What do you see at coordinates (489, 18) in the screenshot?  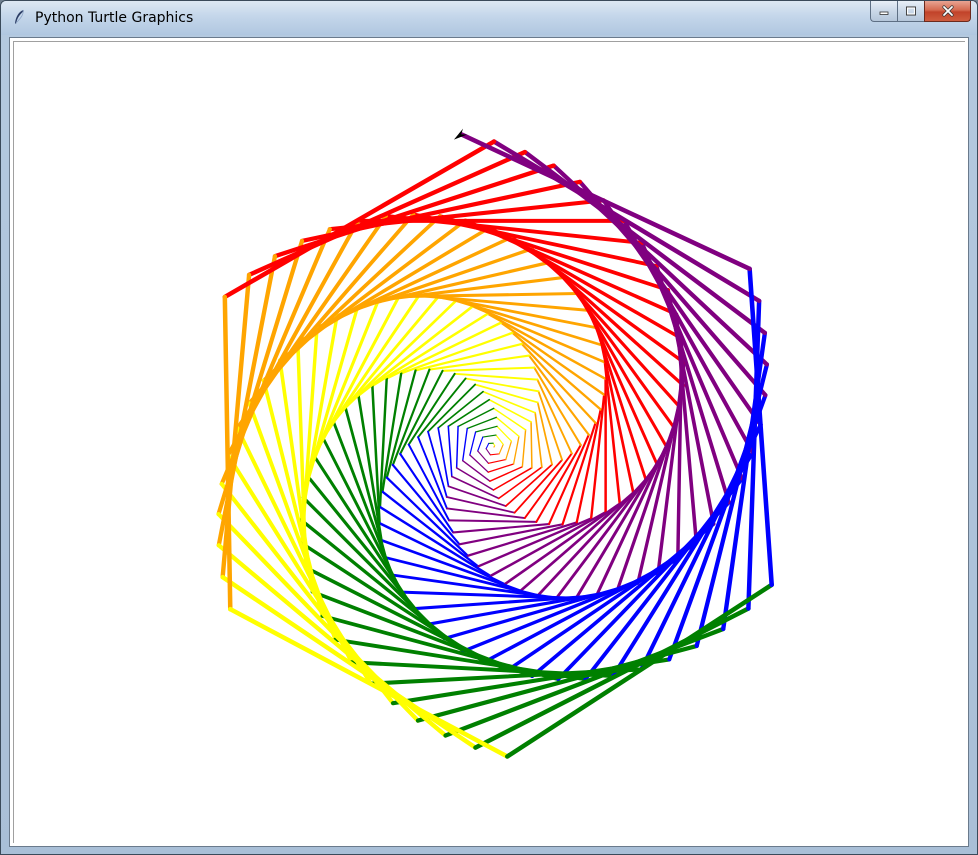 I see `title-bar: Python Turtle Graphics` at bounding box center [489, 18].